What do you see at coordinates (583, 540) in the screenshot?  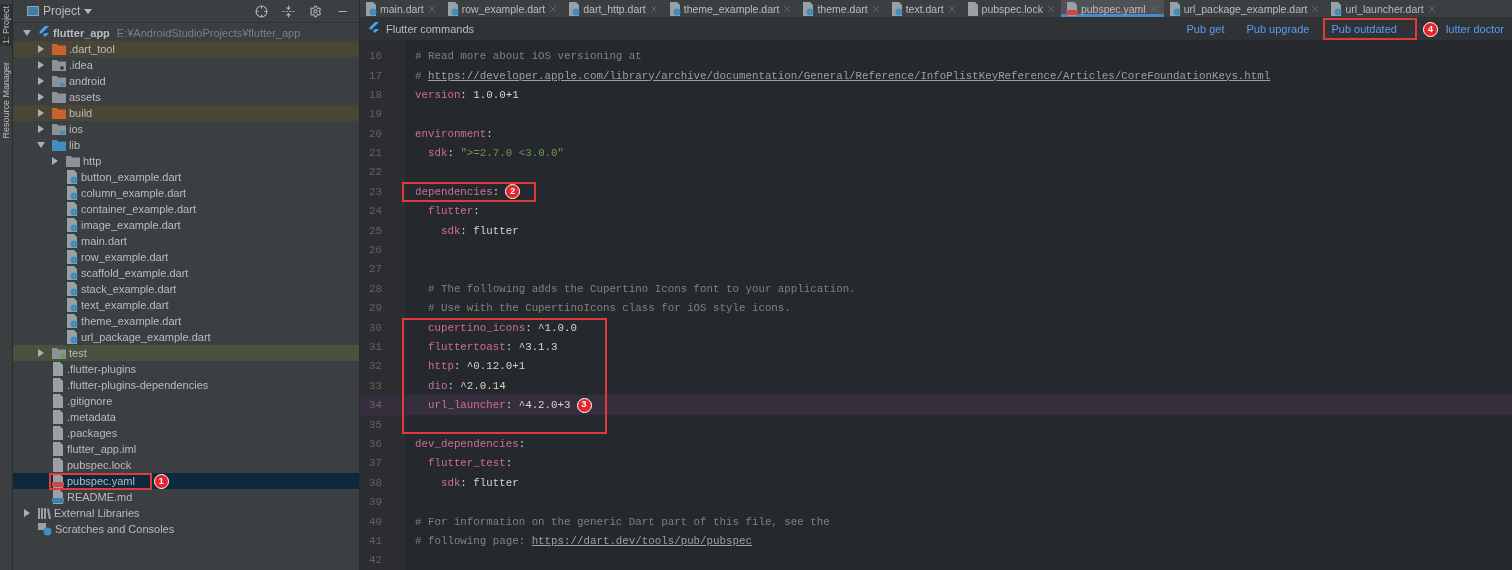 I see `code-line: # following page: https://dart.dev/tools/pub/pubspec` at bounding box center [583, 540].